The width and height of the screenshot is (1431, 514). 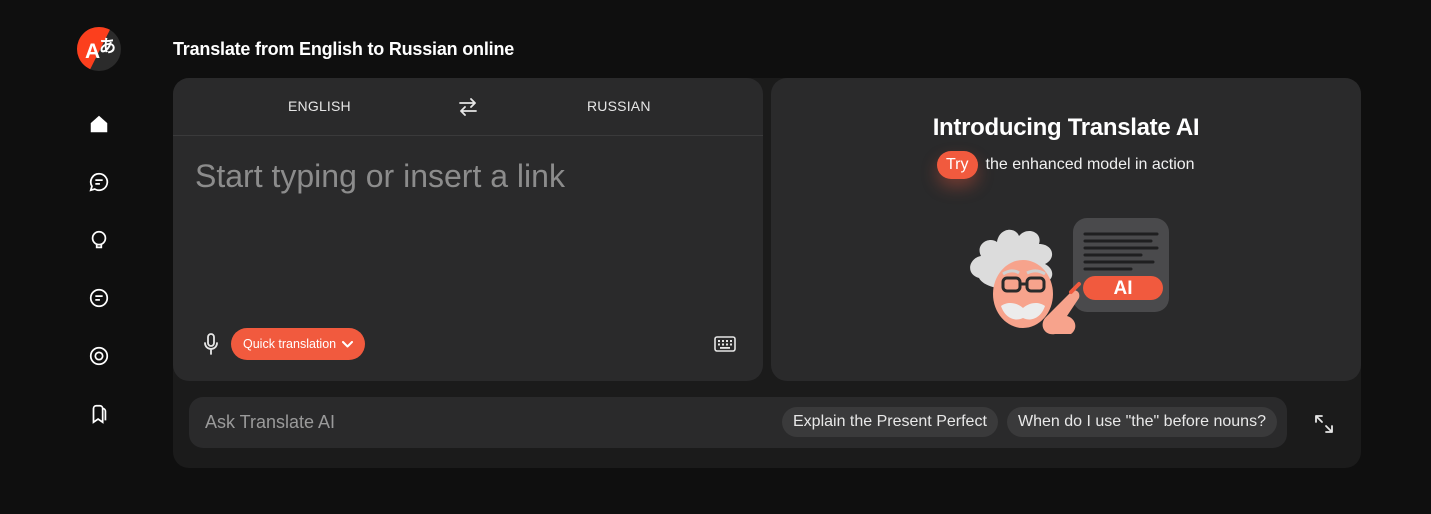 I want to click on sidebar-item-home, so click(x=99, y=124).